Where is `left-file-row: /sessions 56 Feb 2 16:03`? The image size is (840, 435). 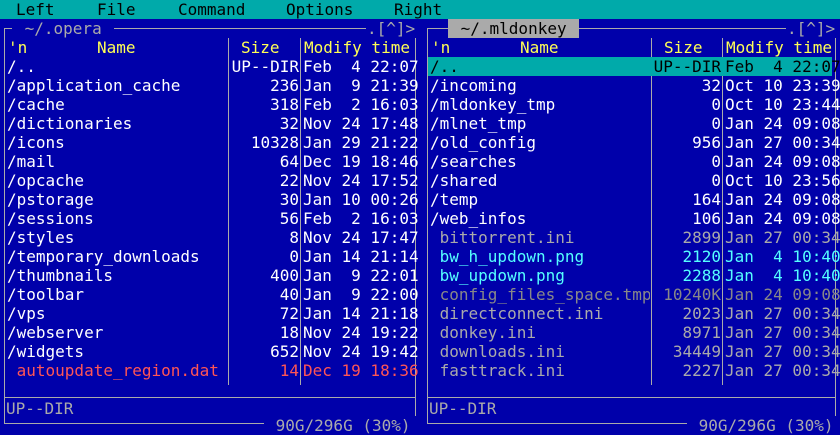 left-file-row: /sessions 56 Feb 2 16:03 is located at coordinates (212, 218).